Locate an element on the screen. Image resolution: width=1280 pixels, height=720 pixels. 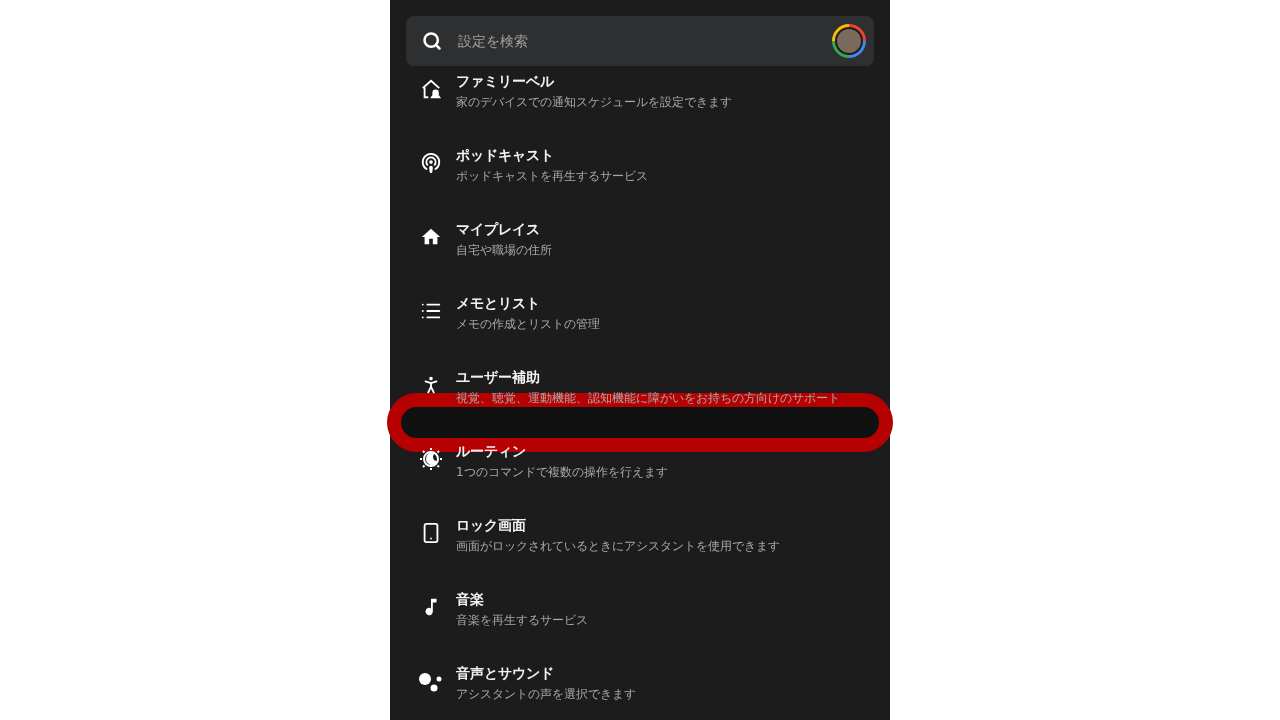
item-title: マイプレイス is located at coordinates (498, 229).